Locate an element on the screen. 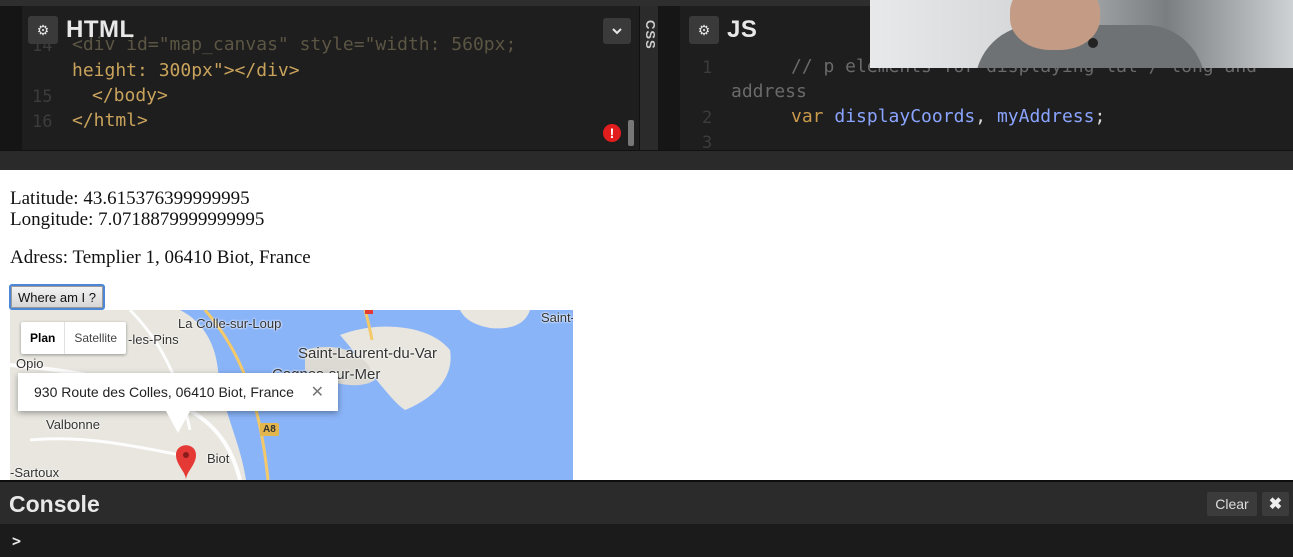 The image size is (1293, 557). info-window-tail is located at coordinates (178, 422).